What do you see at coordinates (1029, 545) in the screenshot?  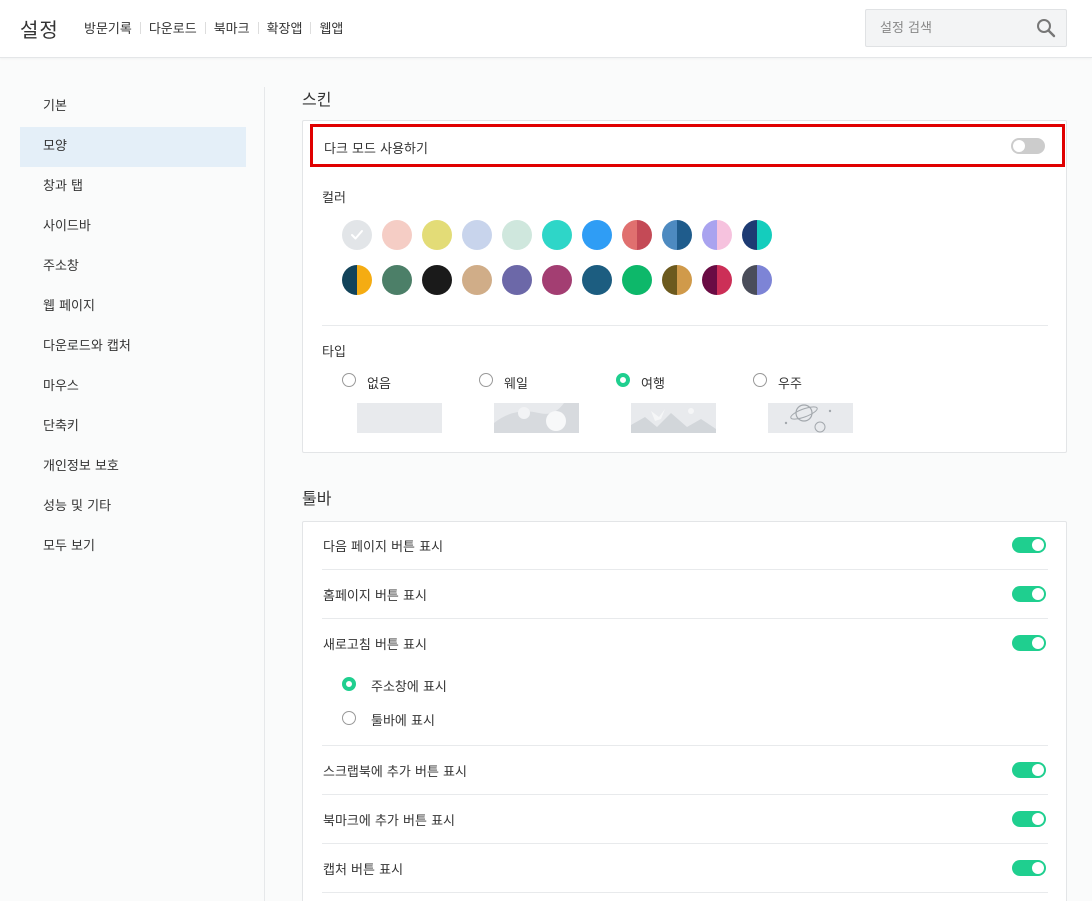 I see `next-page-toggle` at bounding box center [1029, 545].